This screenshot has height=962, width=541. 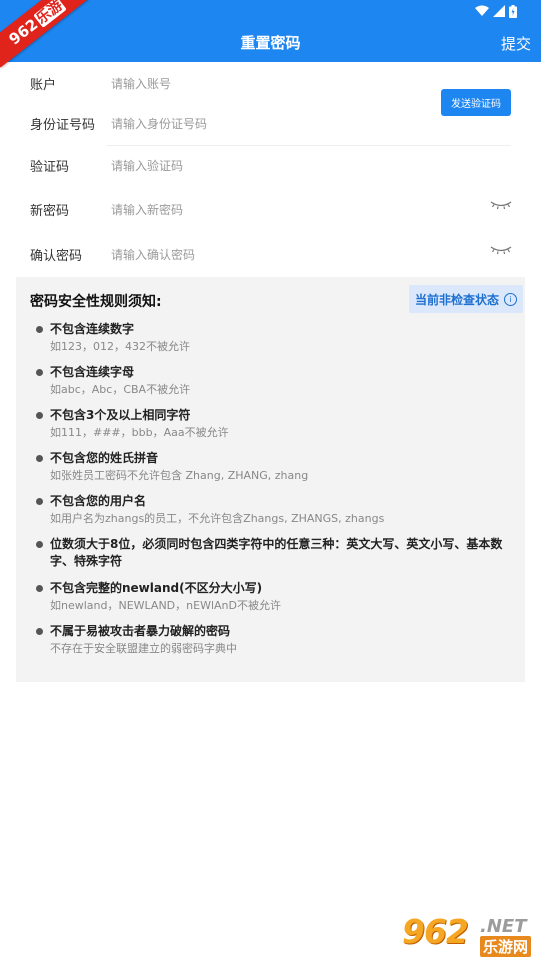 I want to click on rule-title: 不包含完整的newland(不区分大小写), so click(x=156, y=588).